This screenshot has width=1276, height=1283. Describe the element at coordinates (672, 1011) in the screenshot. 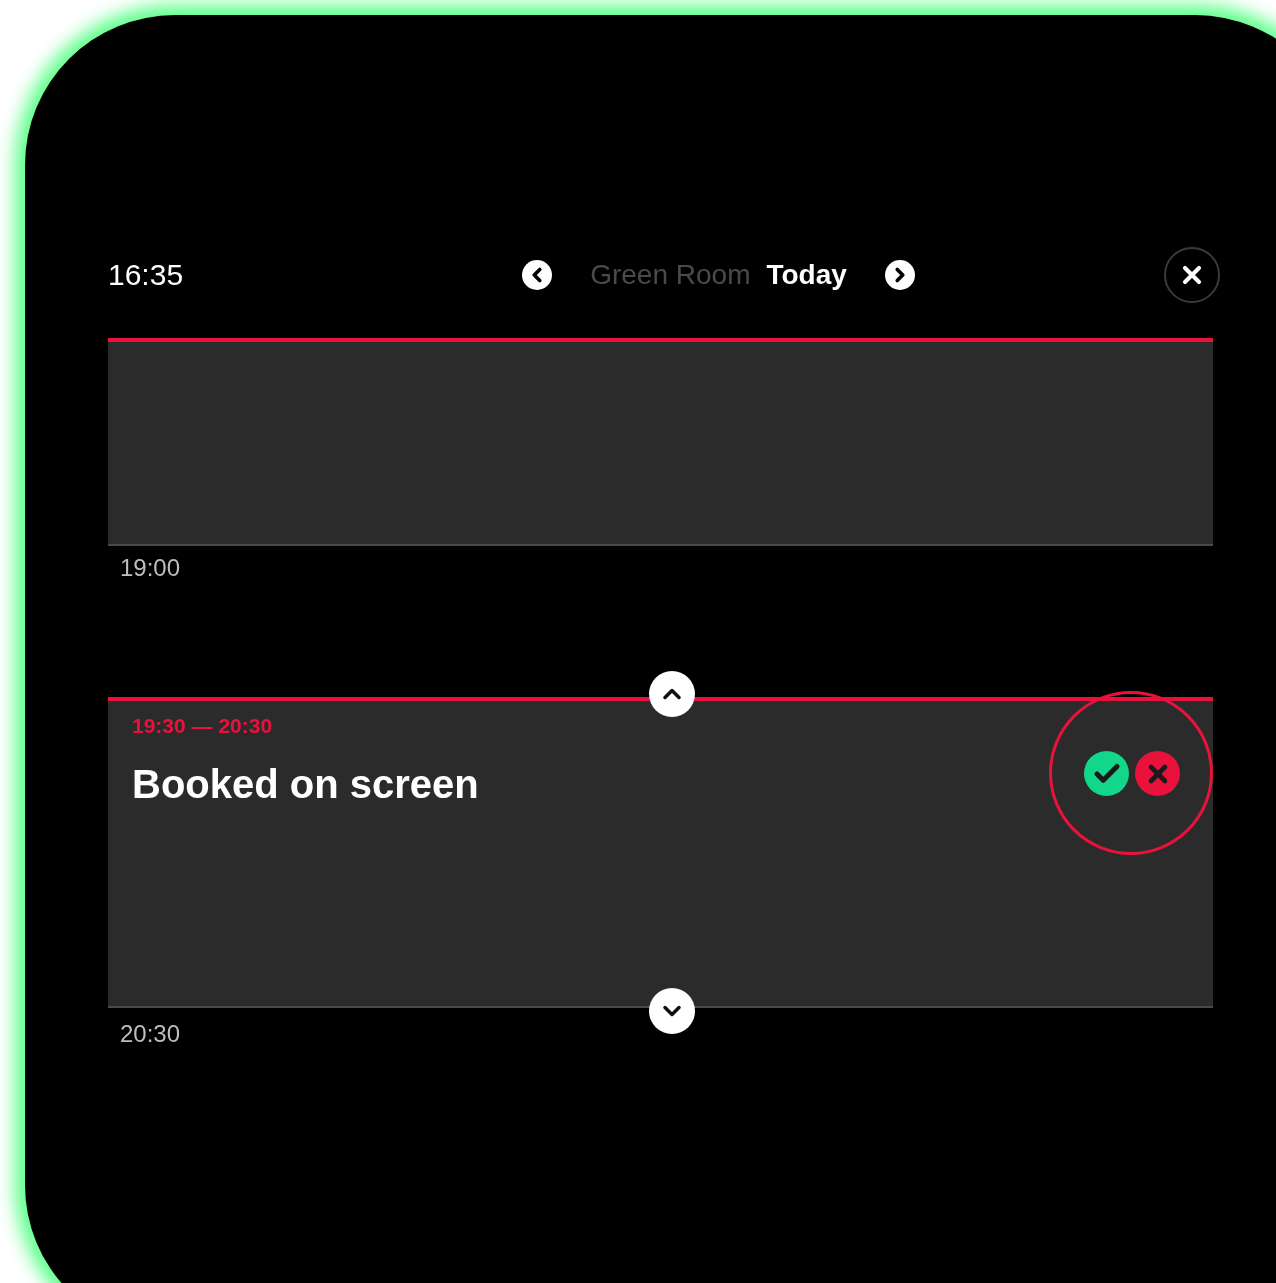

I see `expand-down-button` at that location.